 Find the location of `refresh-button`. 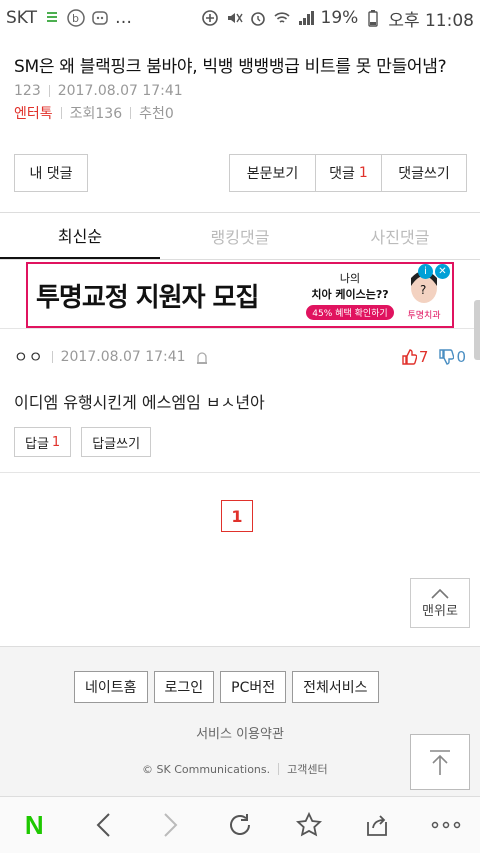

refresh-button is located at coordinates (240, 825).